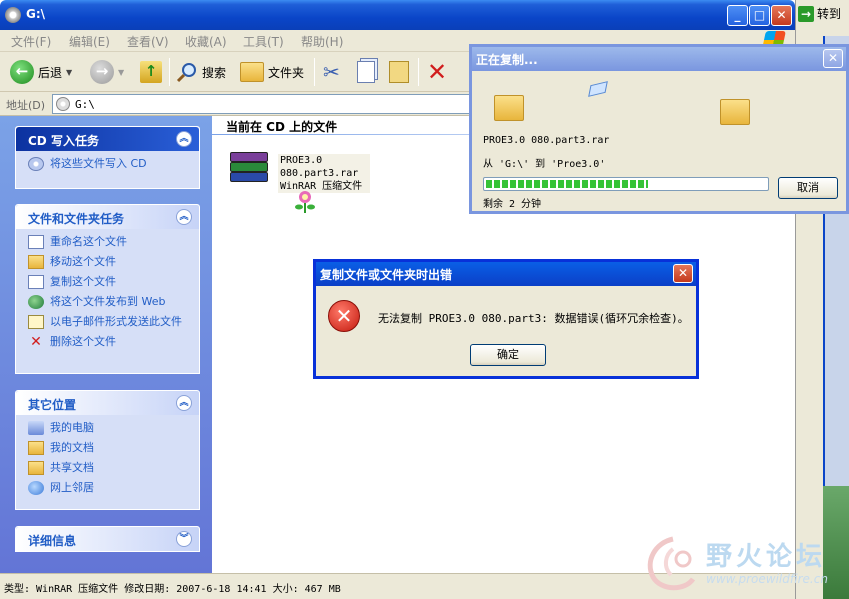  What do you see at coordinates (36, 448) in the screenshot?
I see `documents-folder-icon` at bounding box center [36, 448].